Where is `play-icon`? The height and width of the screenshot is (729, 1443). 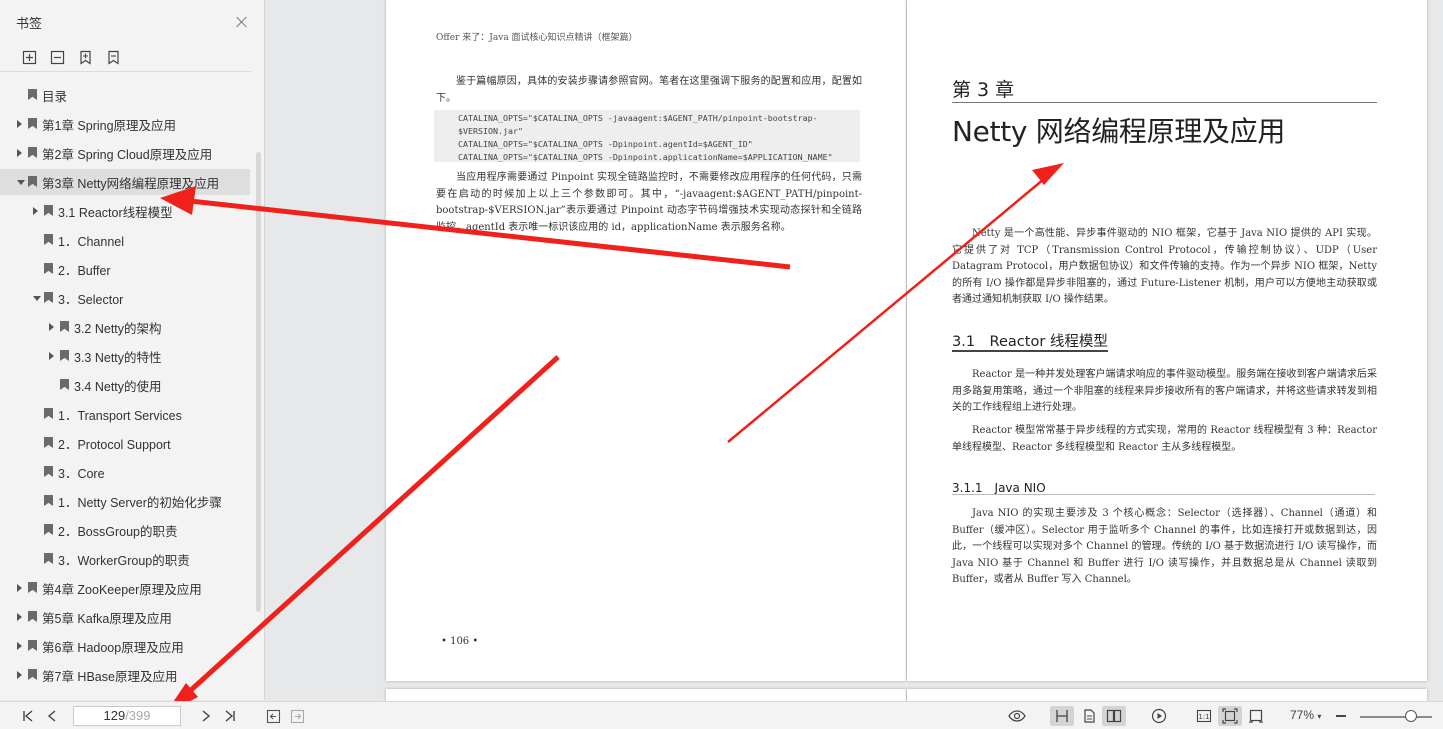
play-icon is located at coordinates (1159, 716).